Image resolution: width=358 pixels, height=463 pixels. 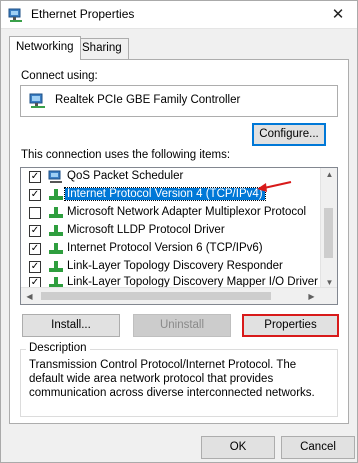 What do you see at coordinates (45, 48) in the screenshot?
I see `tab-networking: Networking` at bounding box center [45, 48].